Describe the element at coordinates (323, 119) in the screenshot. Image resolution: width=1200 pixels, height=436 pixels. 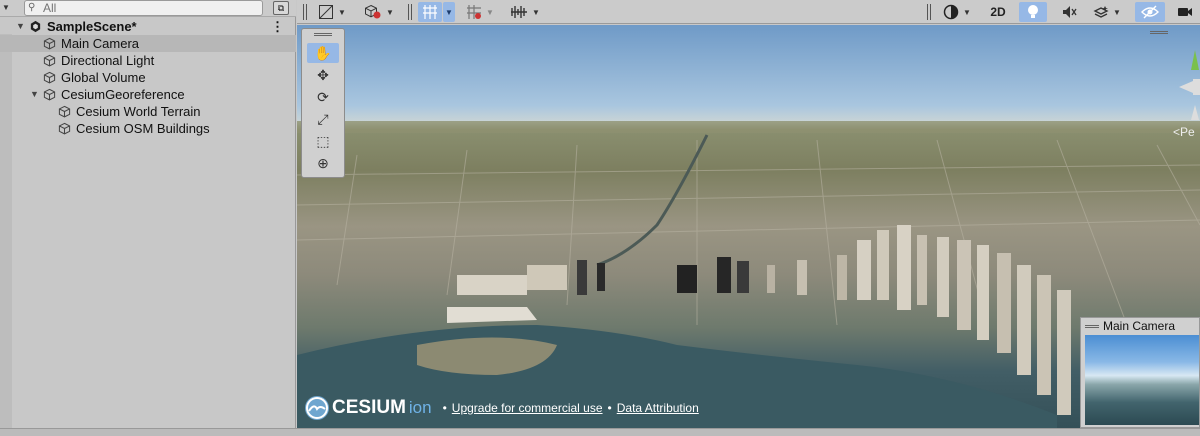
I see `scale-tool-icon: ⤢` at that location.